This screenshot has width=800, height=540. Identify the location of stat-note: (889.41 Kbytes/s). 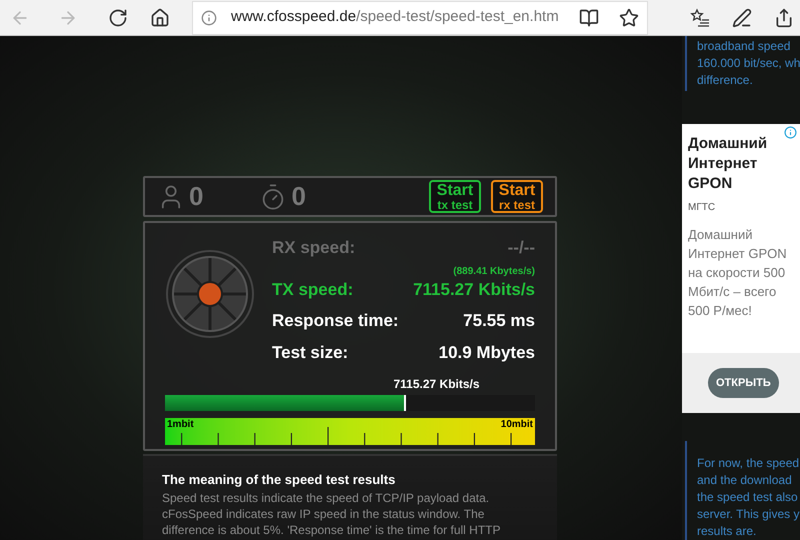
(494, 271).